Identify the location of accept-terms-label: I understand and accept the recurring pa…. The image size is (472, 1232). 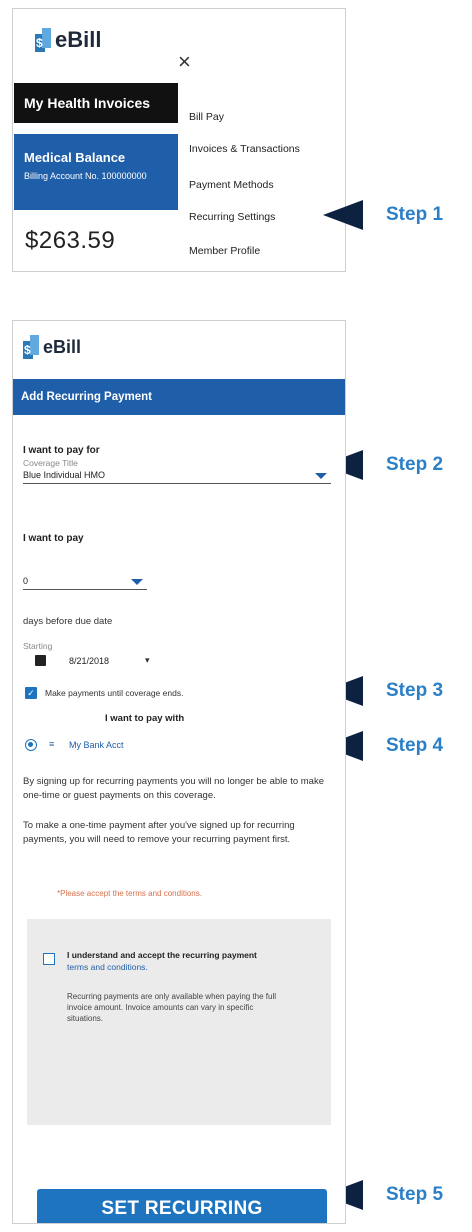
(162, 961).